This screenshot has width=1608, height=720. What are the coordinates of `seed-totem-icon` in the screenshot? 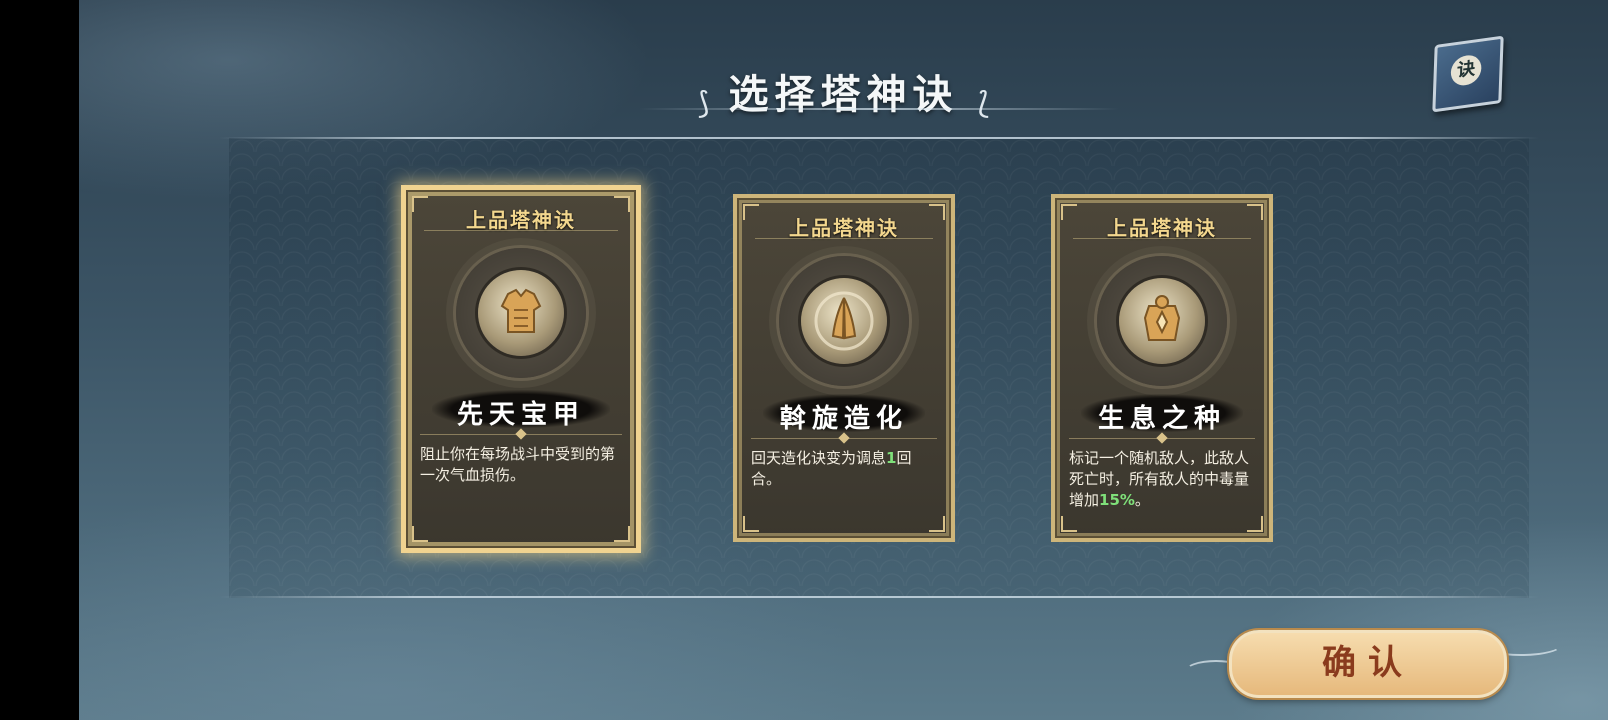 It's located at (1162, 318).